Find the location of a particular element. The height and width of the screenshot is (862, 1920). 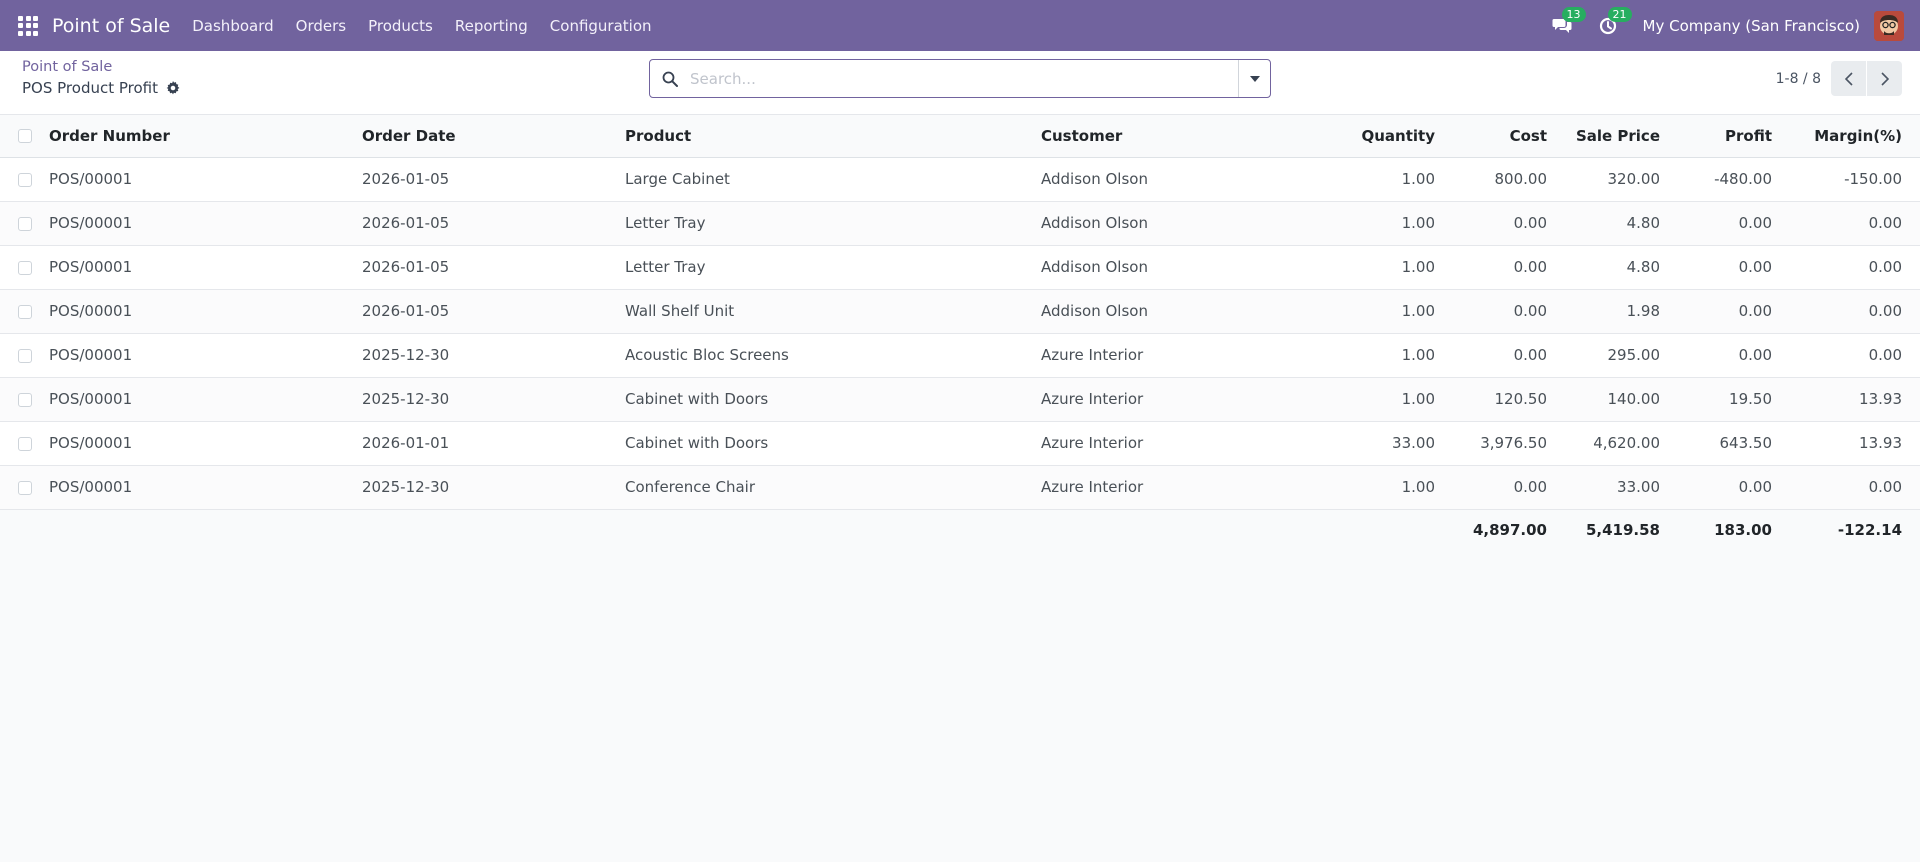

menu-dashboard: Dashboard is located at coordinates (232, 26).